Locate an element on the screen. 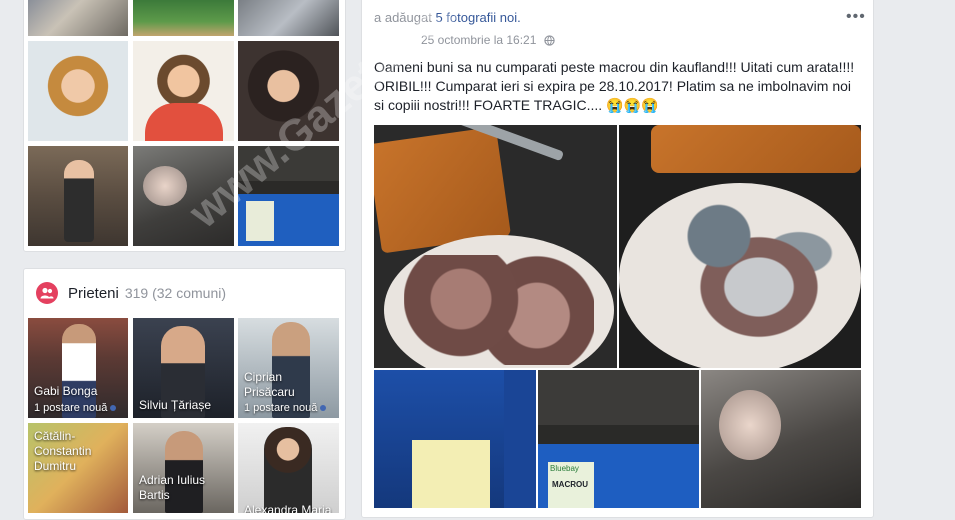 The height and width of the screenshot is (520, 955). label-product: MACROU is located at coordinates (570, 484).